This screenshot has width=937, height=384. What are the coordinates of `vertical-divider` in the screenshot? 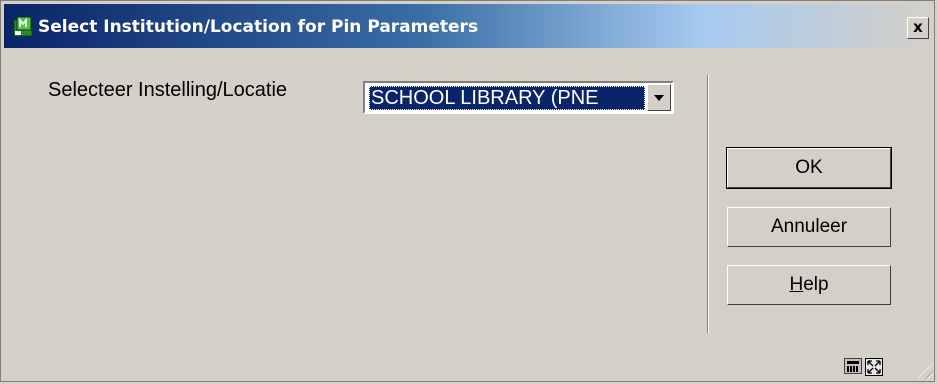 It's located at (708, 204).